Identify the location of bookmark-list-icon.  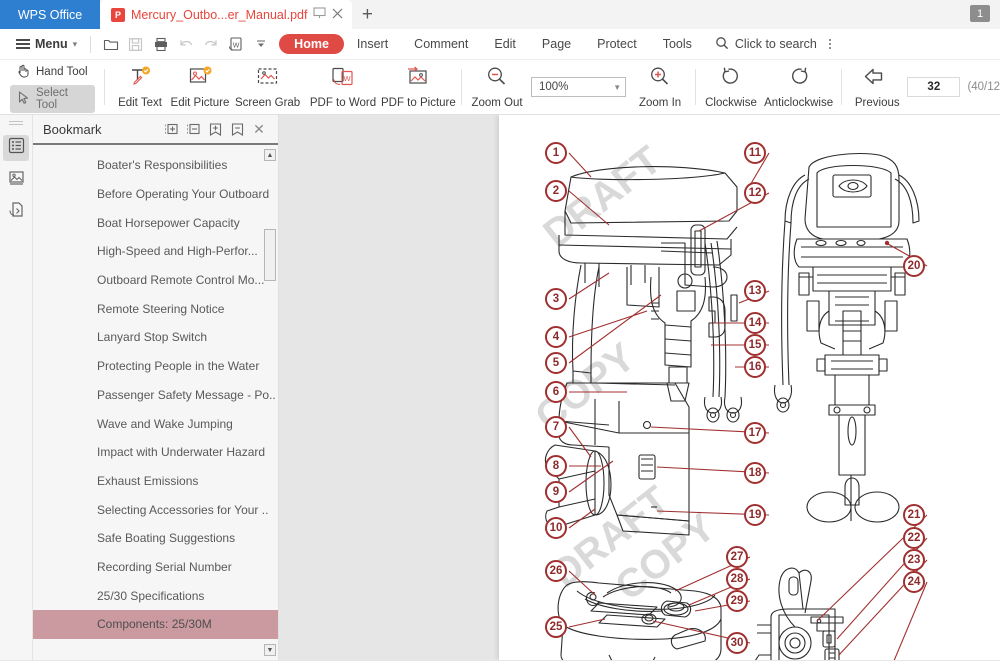
(16, 148).